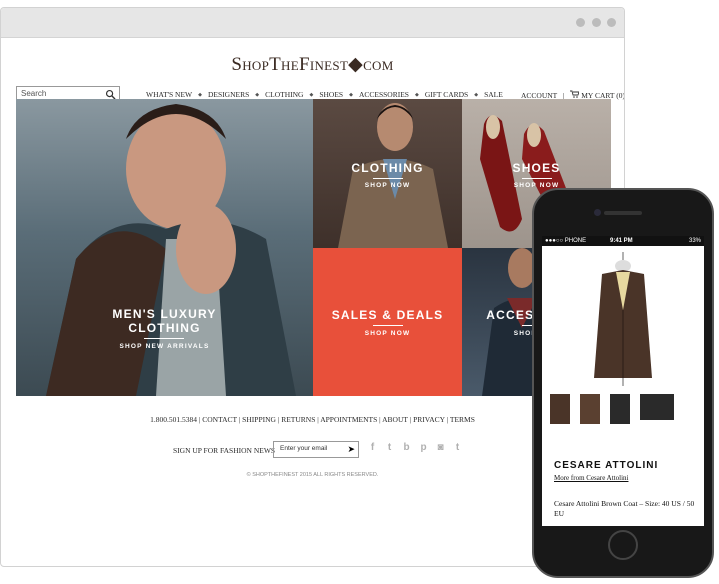 The width and height of the screenshot is (719, 584). I want to click on camera-icon, so click(597, 212).